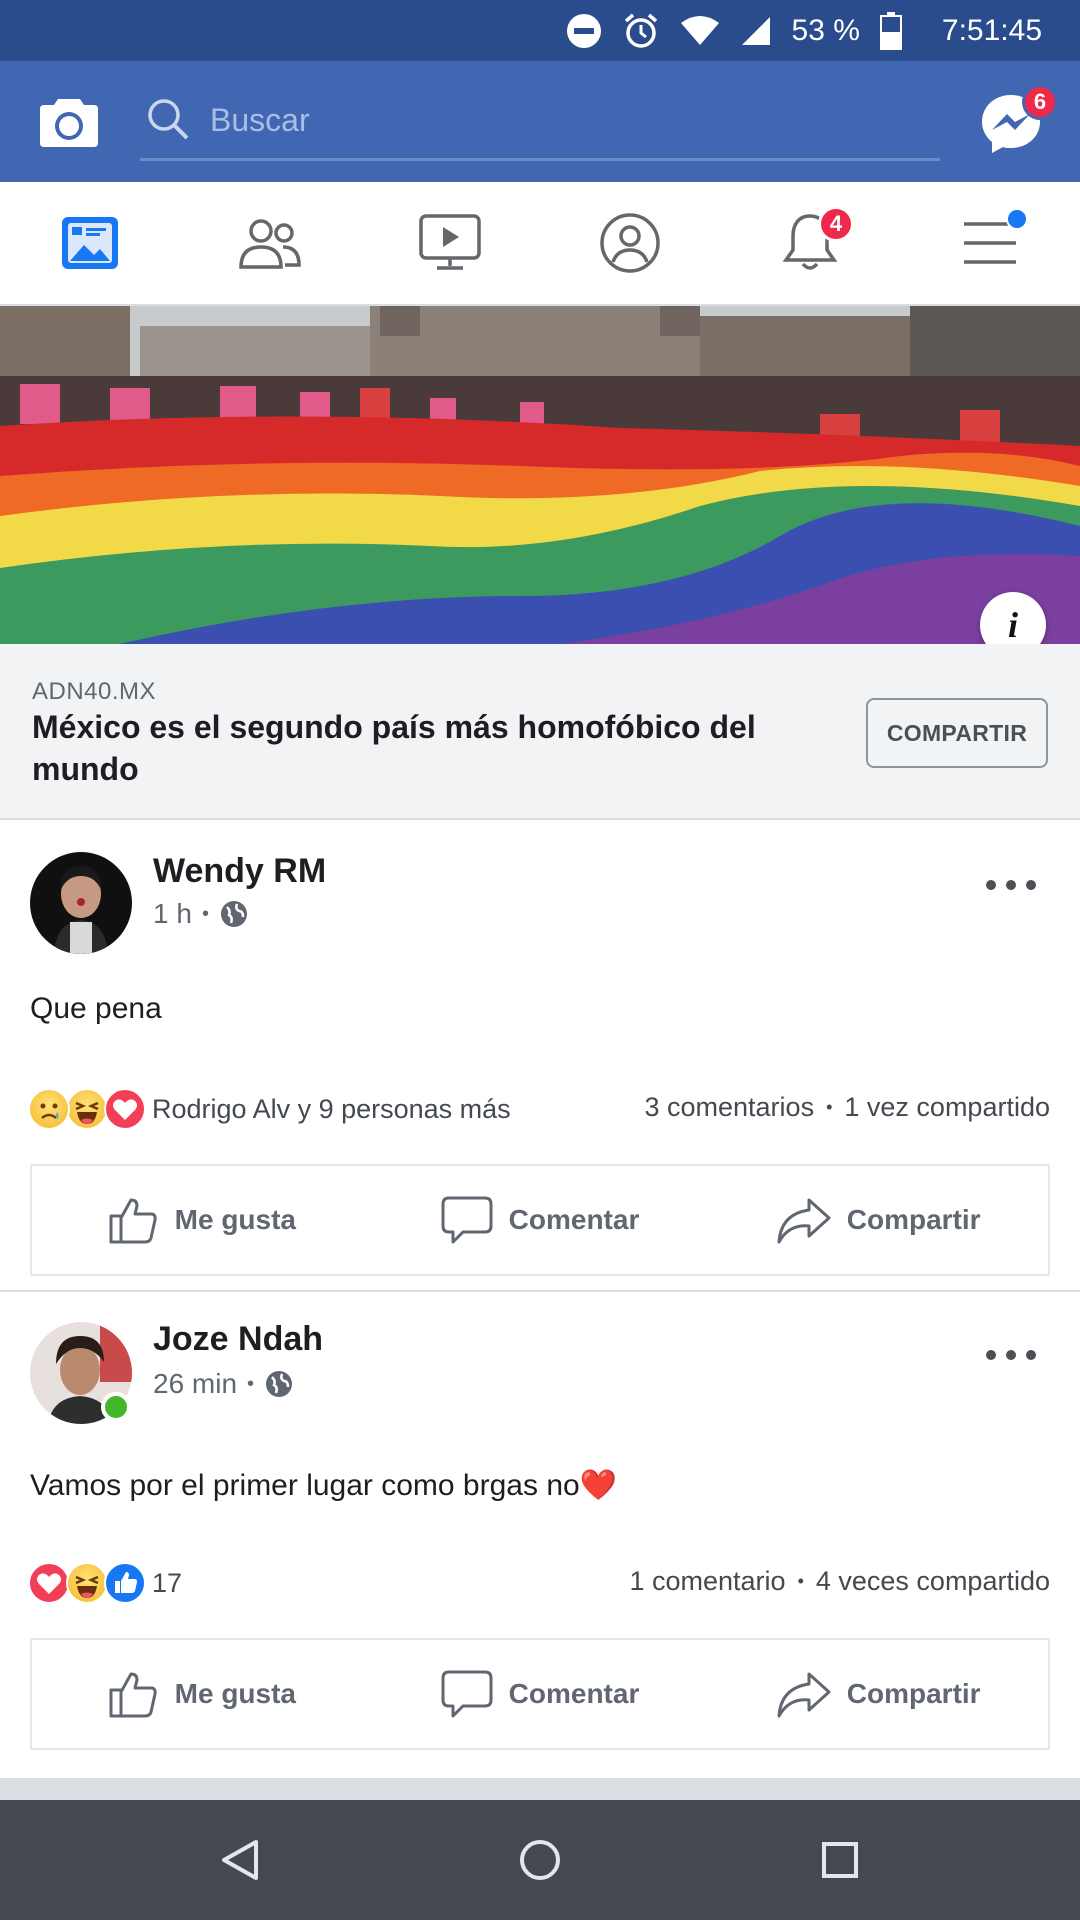 The image size is (1080, 1920). What do you see at coordinates (1040, 102) in the screenshot?
I see `messenger-badge: 6` at bounding box center [1040, 102].